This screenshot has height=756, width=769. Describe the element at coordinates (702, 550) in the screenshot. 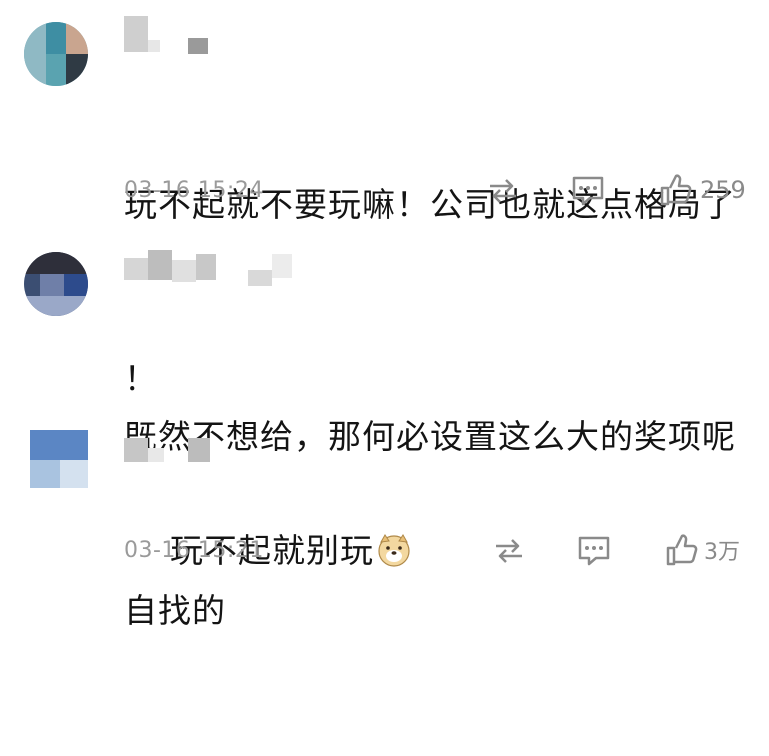

I see `like-button: 3万` at that location.